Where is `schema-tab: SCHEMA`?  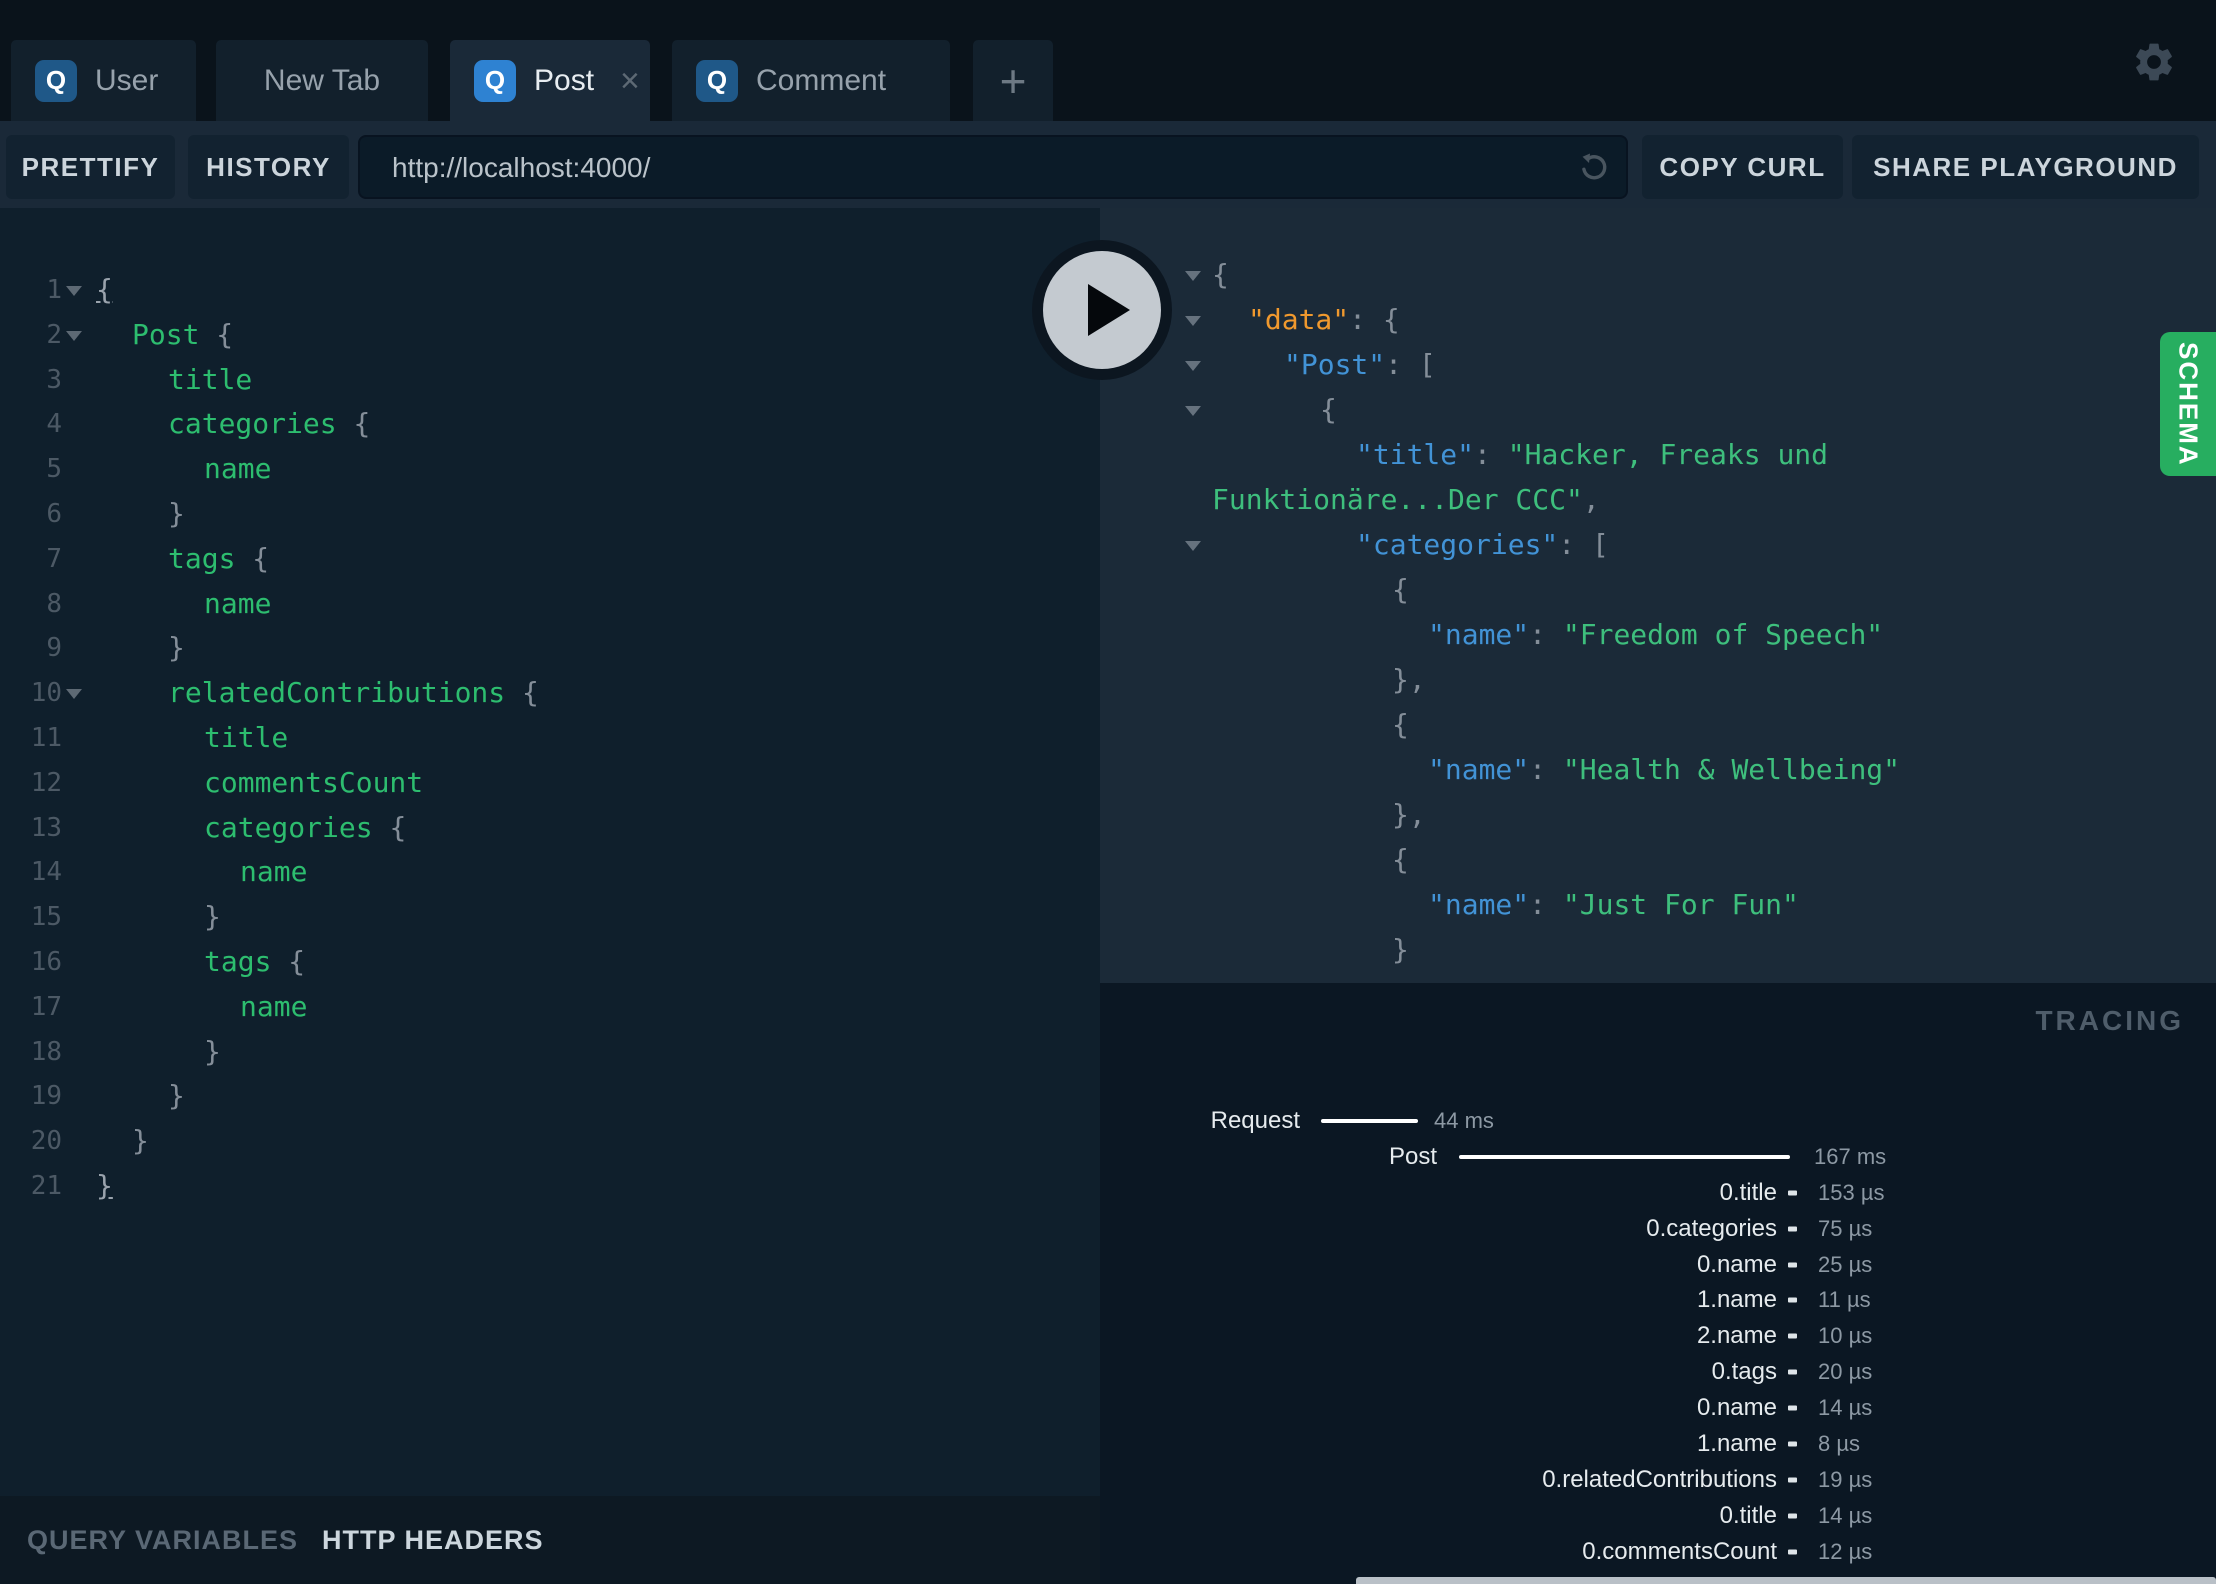
schema-tab: SCHEMA is located at coordinates (2188, 404).